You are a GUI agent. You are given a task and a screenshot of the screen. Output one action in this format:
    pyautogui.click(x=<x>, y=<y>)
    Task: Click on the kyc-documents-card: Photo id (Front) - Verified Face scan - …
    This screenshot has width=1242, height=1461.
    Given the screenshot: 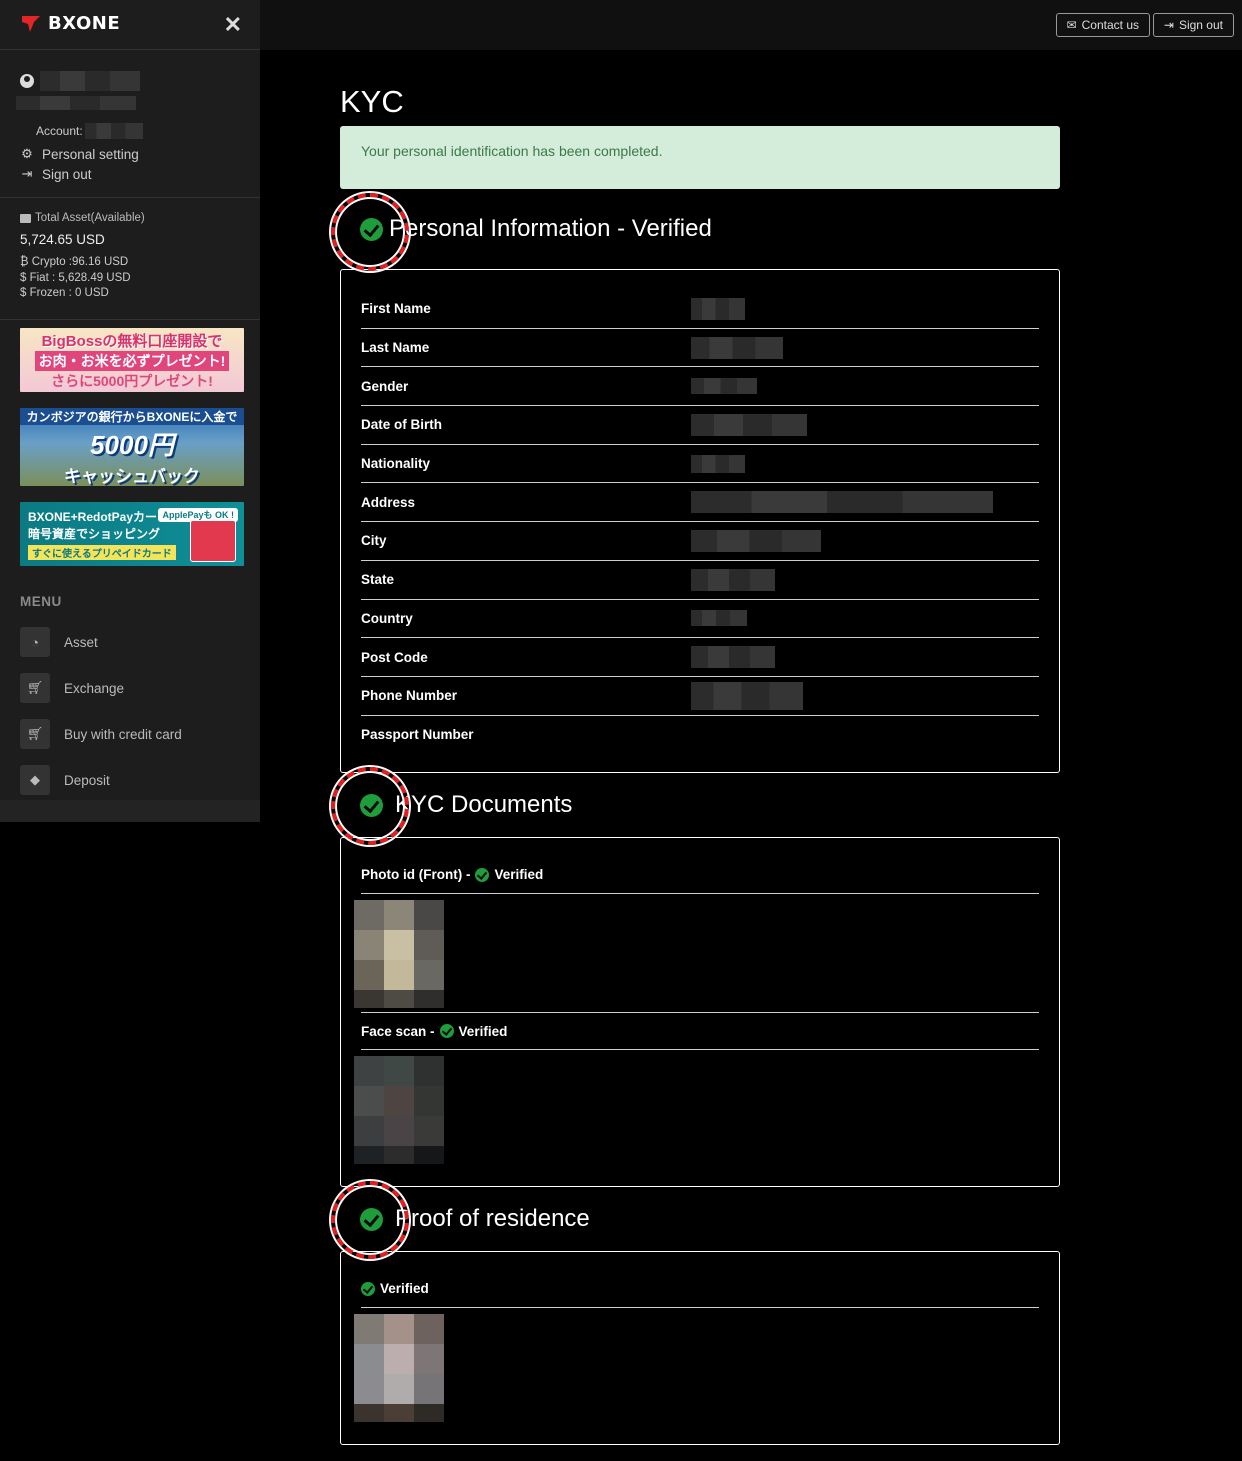 What is the action you would take?
    pyautogui.click(x=700, y=1012)
    